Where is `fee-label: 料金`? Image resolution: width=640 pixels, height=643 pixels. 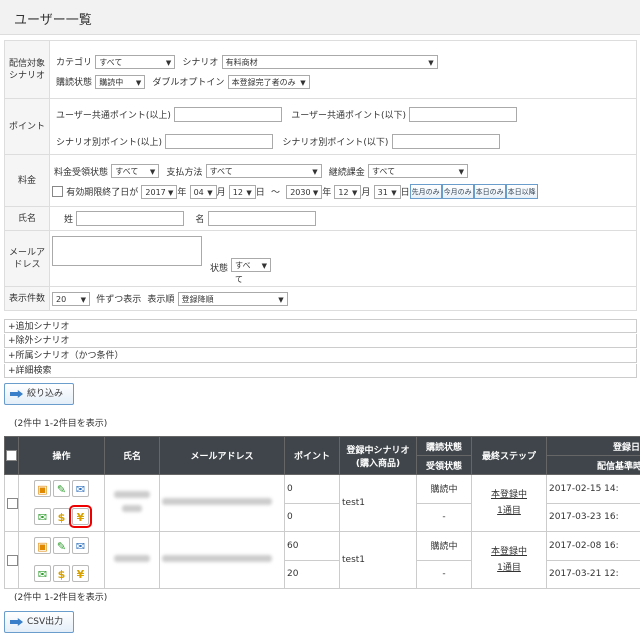
fee-label: 料金 is located at coordinates (27, 180).